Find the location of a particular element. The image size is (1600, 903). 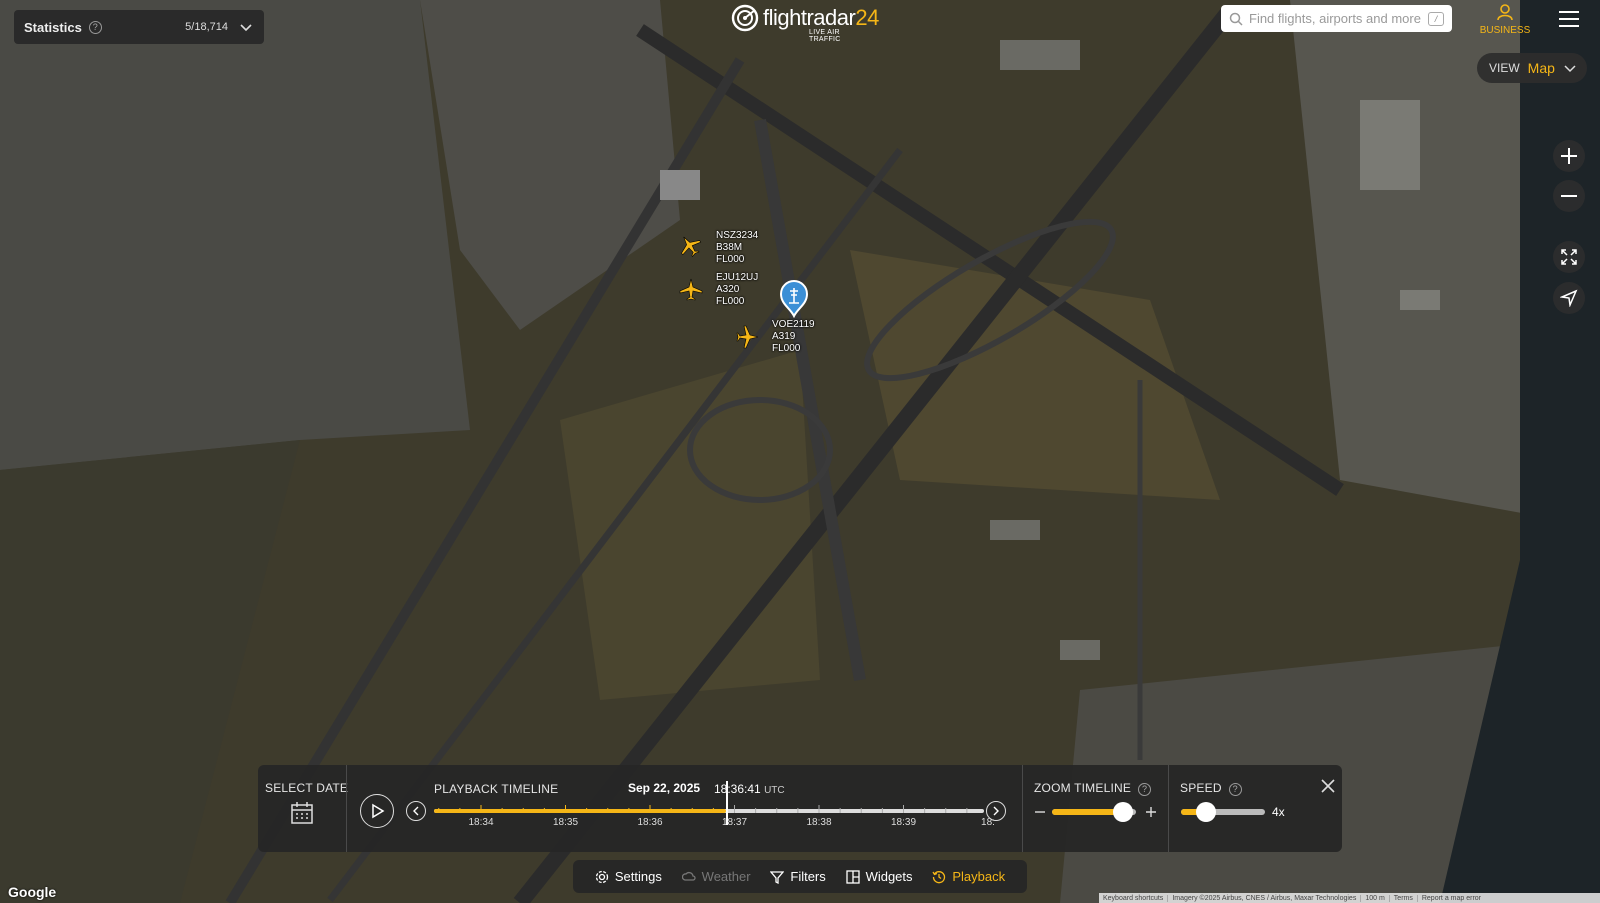

timeline-cursor is located at coordinates (726, 803).